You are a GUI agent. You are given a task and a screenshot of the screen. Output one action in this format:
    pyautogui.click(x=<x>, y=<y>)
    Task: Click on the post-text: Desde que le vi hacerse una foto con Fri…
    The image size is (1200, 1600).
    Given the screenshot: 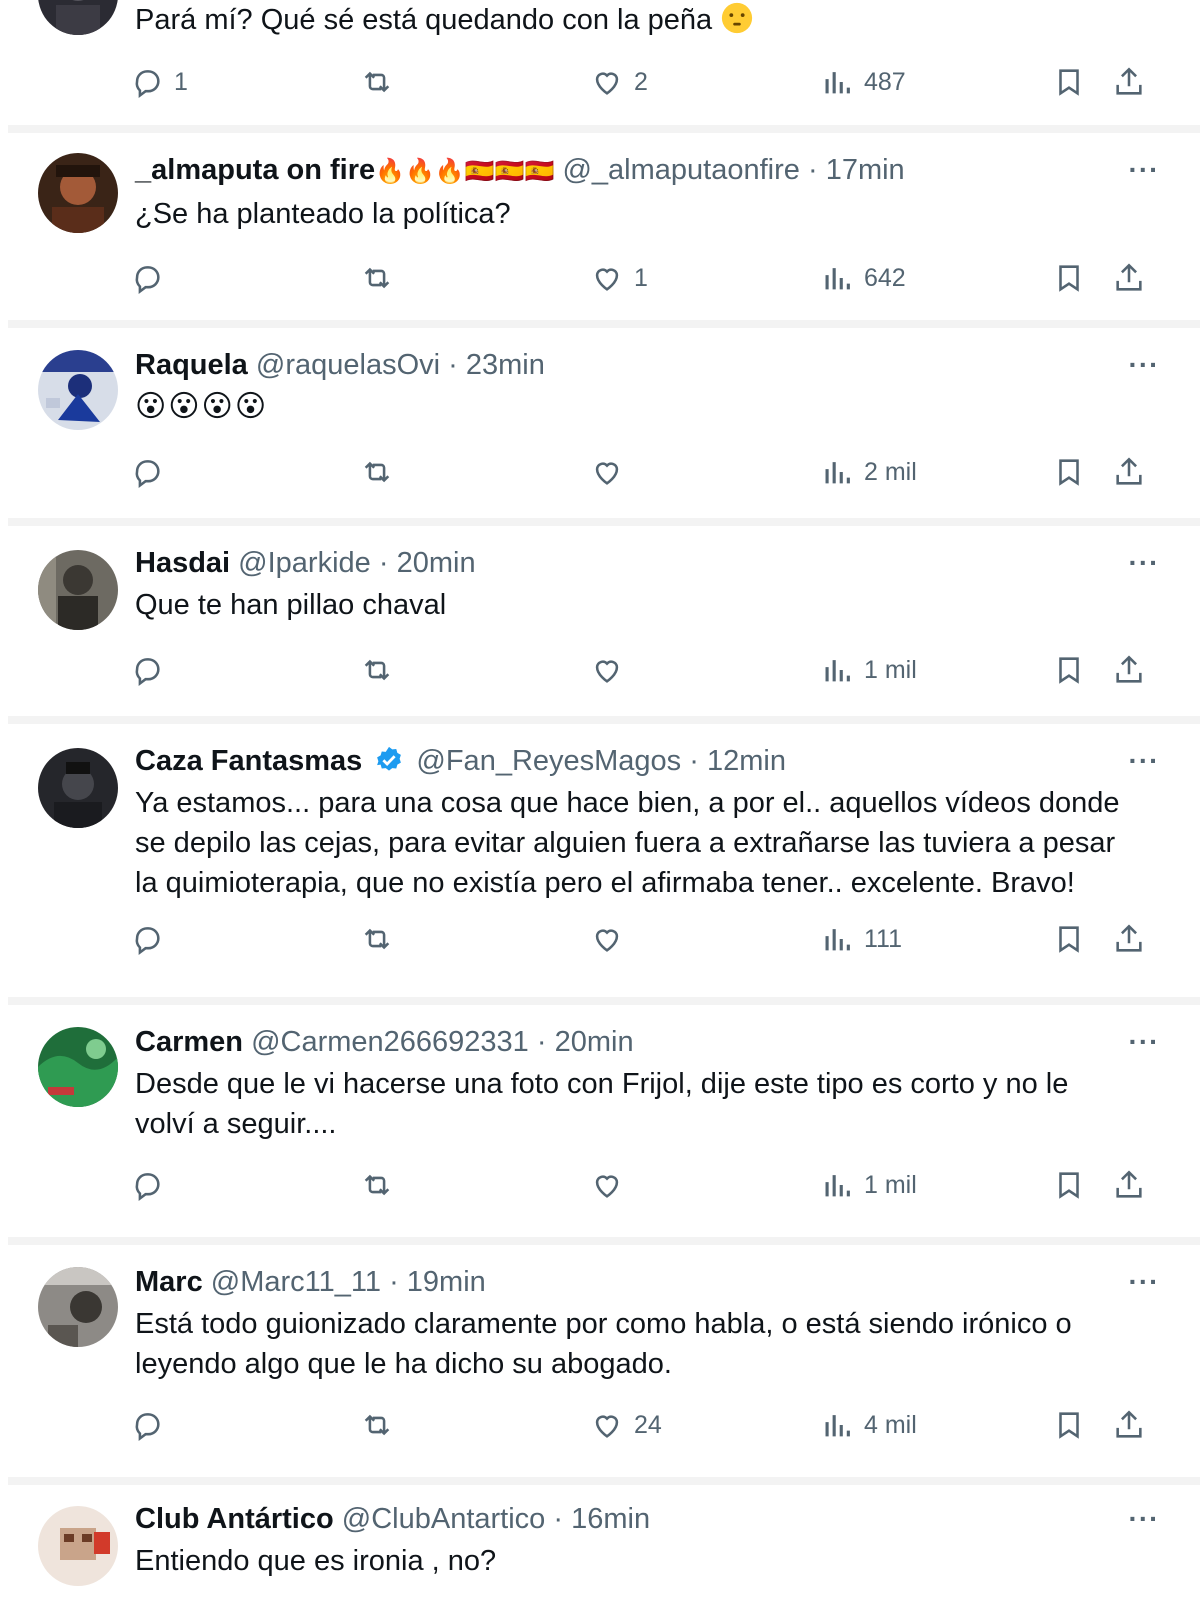 What is the action you would take?
    pyautogui.click(x=647, y=1104)
    